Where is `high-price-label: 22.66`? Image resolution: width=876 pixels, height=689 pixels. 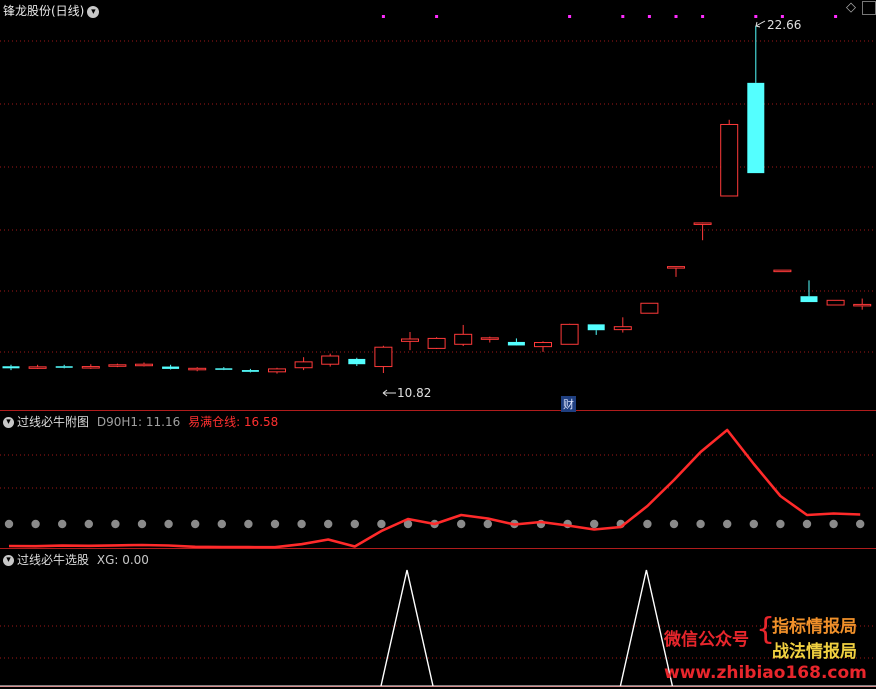 high-price-label: 22.66 is located at coordinates (784, 25).